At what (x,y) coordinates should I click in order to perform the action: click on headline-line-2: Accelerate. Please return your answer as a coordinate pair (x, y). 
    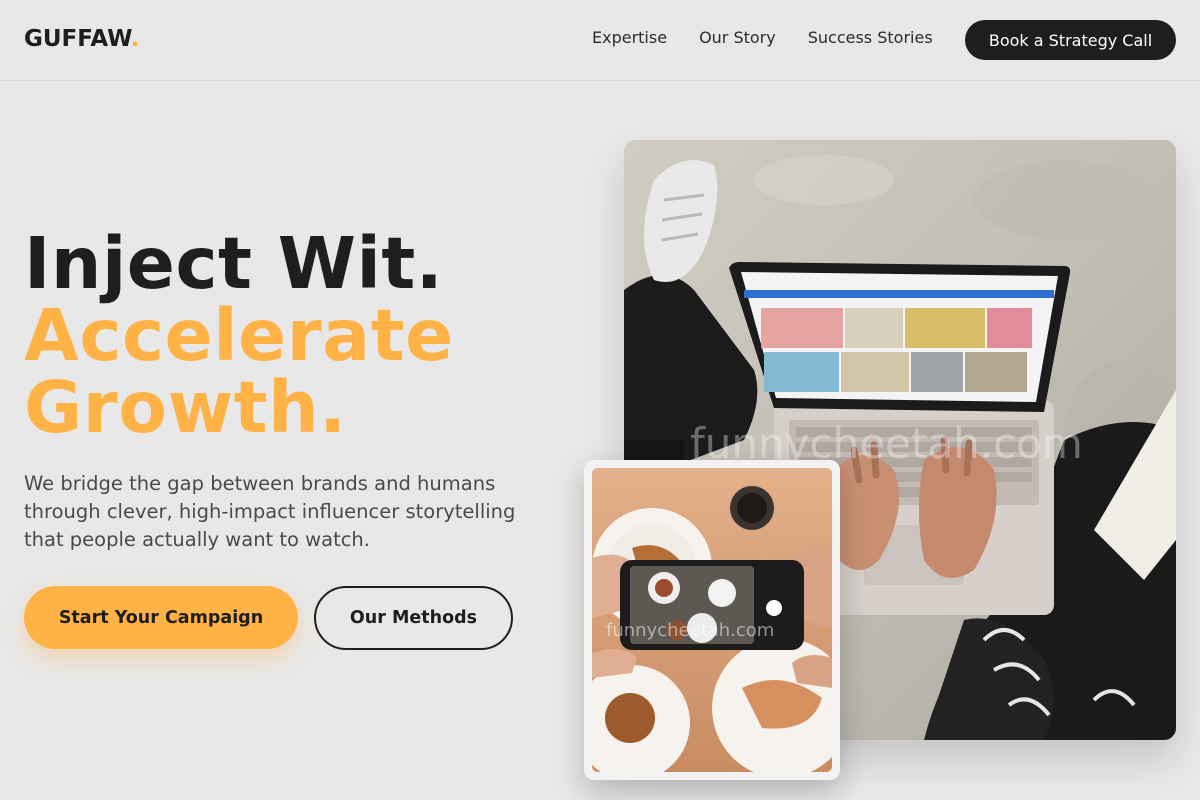
    Looking at the image, I should click on (239, 335).